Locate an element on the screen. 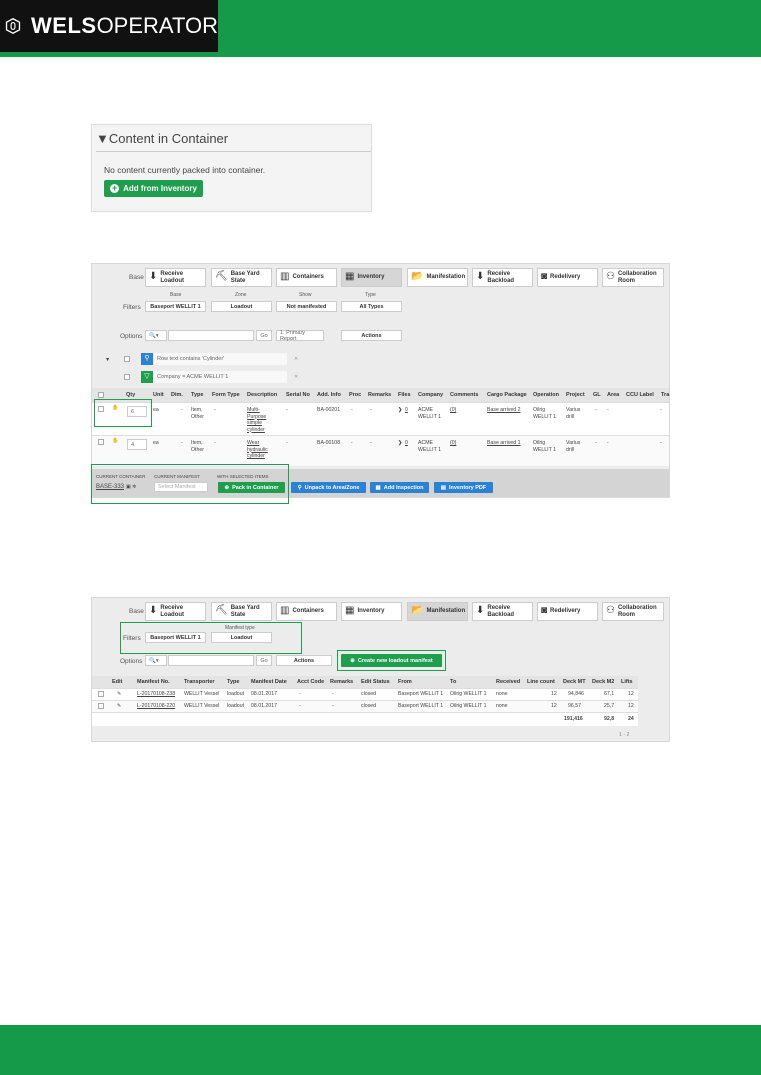 The image size is (761, 1075). pagination: 1 - 2 is located at coordinates (624, 735).